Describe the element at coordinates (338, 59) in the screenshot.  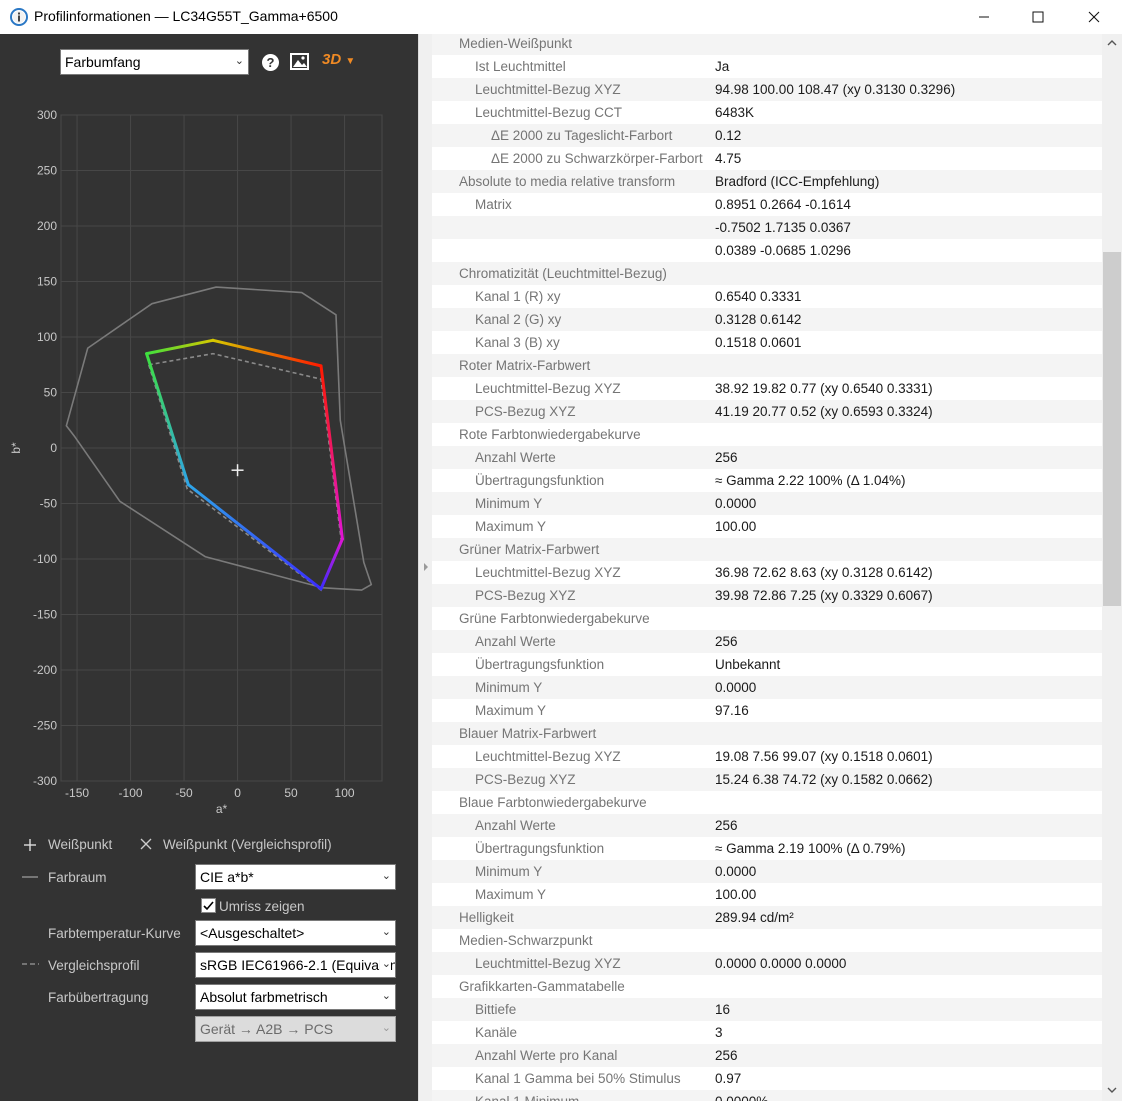
I see `3d-view-button: 3D ▼` at that location.